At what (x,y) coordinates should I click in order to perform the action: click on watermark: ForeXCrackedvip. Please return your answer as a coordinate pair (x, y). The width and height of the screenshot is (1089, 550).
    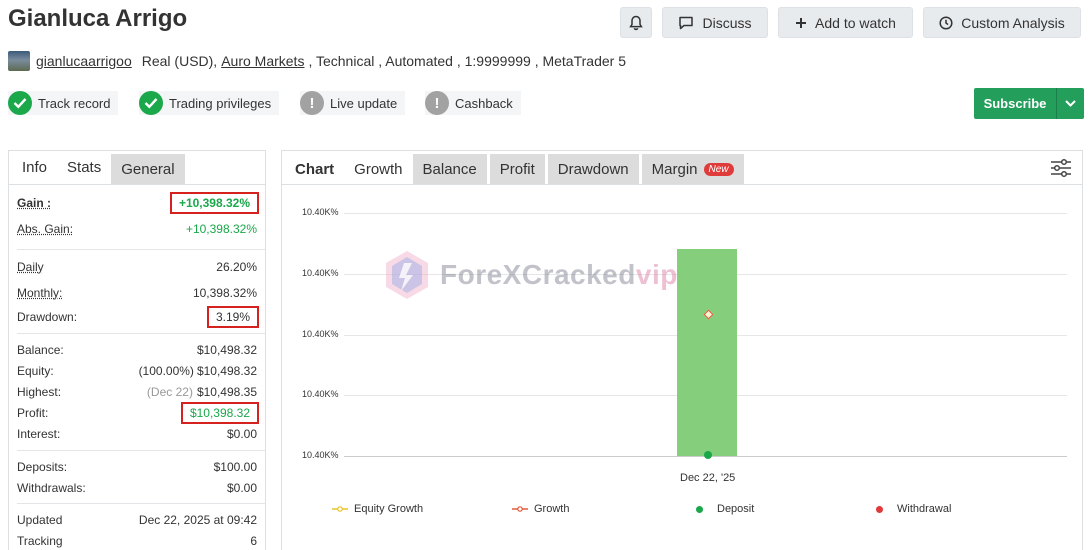
    Looking at the image, I should click on (530, 275).